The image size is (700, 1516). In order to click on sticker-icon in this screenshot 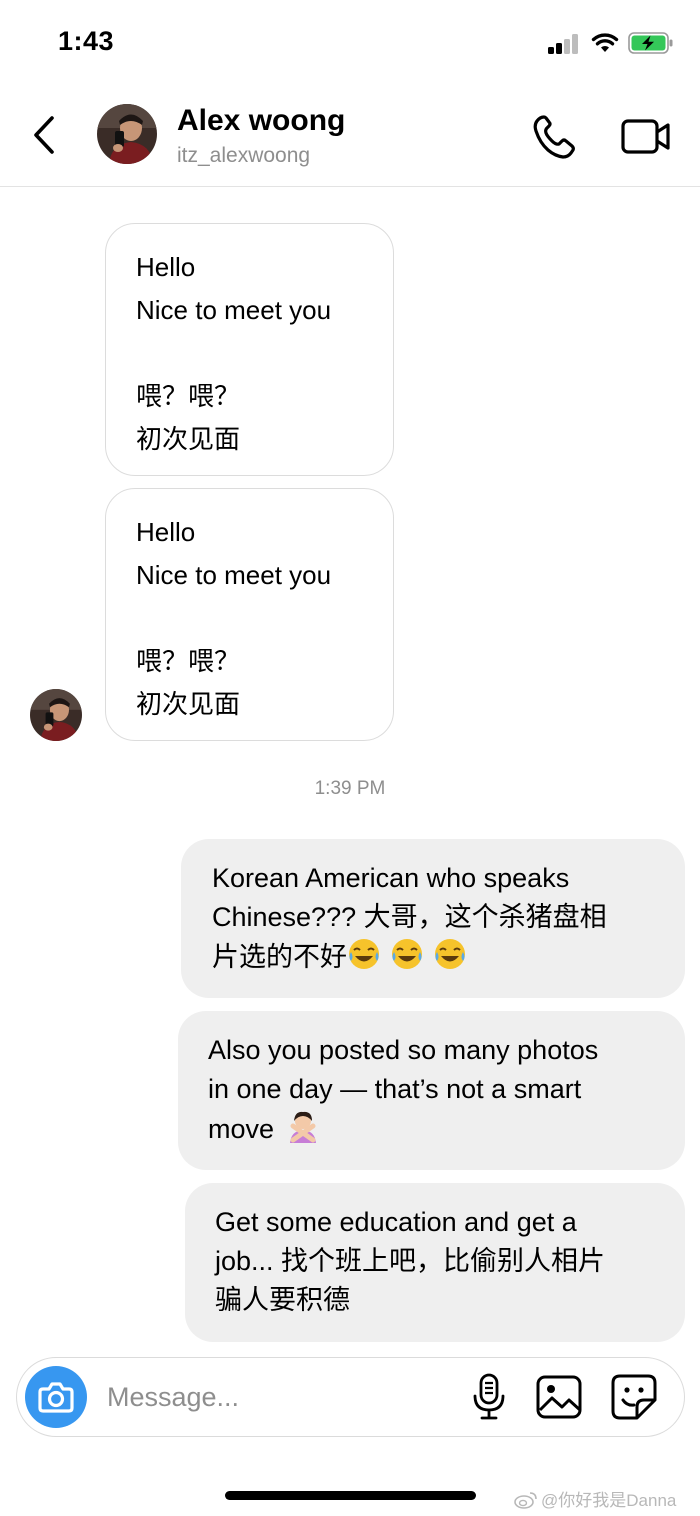, I will do `click(634, 1397)`.